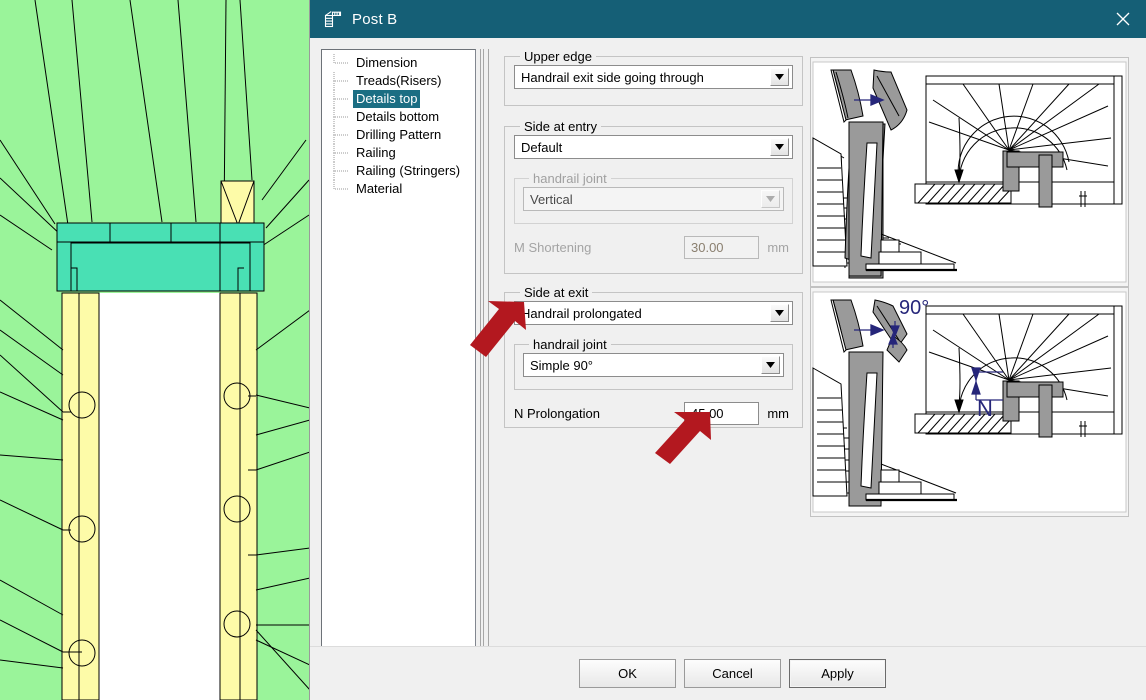 This screenshot has width=1146, height=700. I want to click on shortening-label: M Shortening, so click(553, 247).